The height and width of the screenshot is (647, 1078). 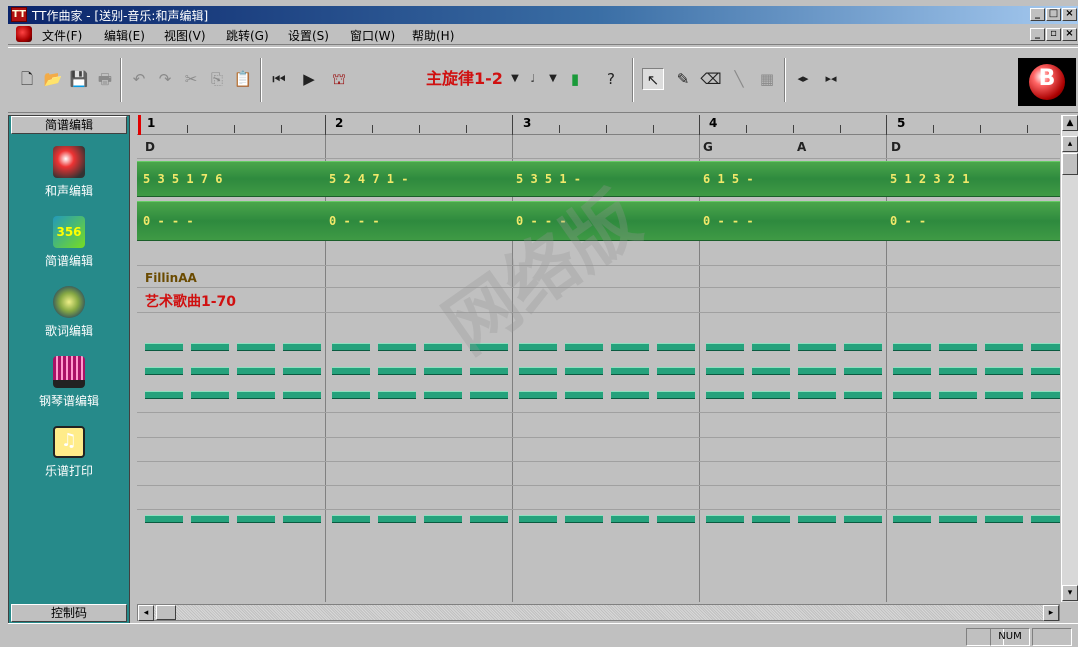 What do you see at coordinates (598, 612) in the screenshot?
I see `horizontal-scrollbar: ◂ ▸` at bounding box center [598, 612].